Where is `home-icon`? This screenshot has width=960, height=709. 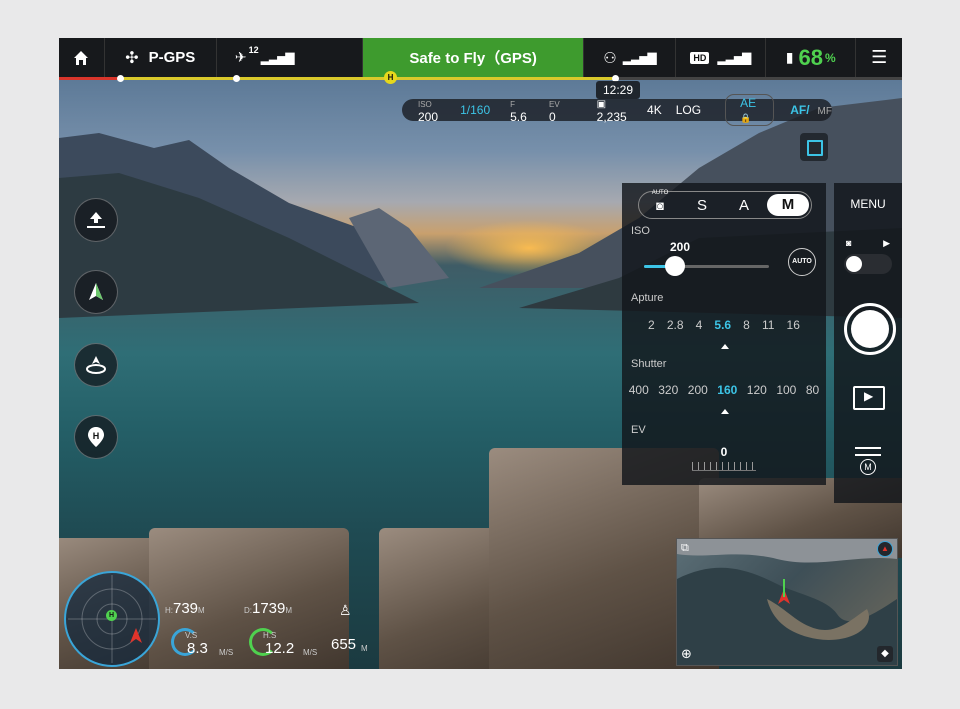 home-icon is located at coordinates (81, 57).